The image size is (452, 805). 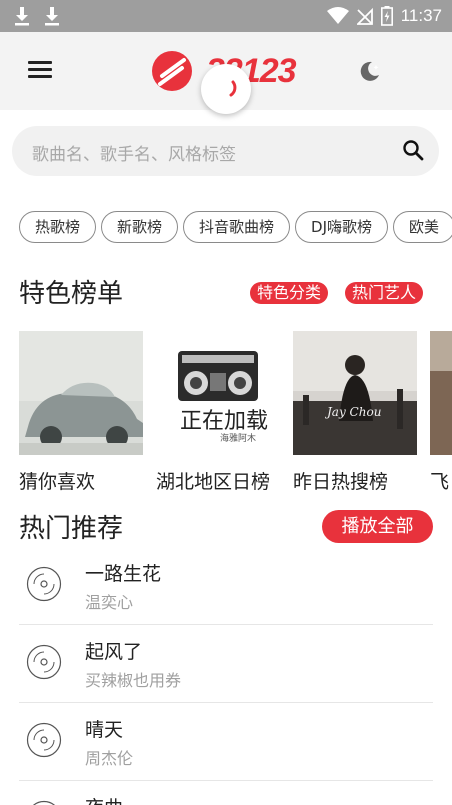 What do you see at coordinates (440, 482) in the screenshot?
I see `chart-card-title: 飞` at bounding box center [440, 482].